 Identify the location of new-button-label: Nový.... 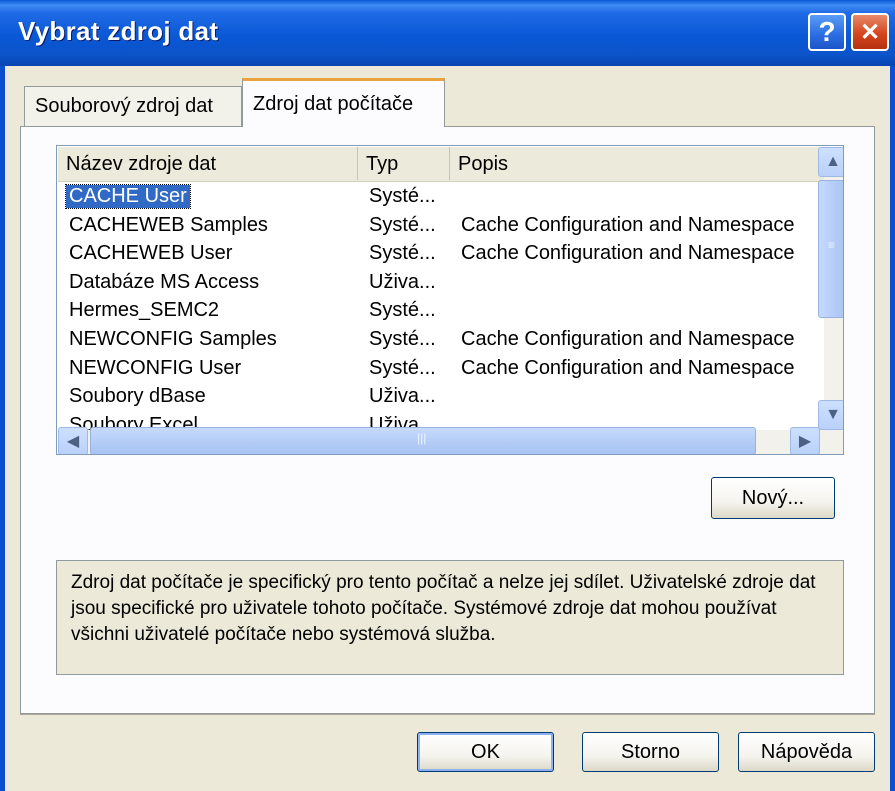
(773, 497).